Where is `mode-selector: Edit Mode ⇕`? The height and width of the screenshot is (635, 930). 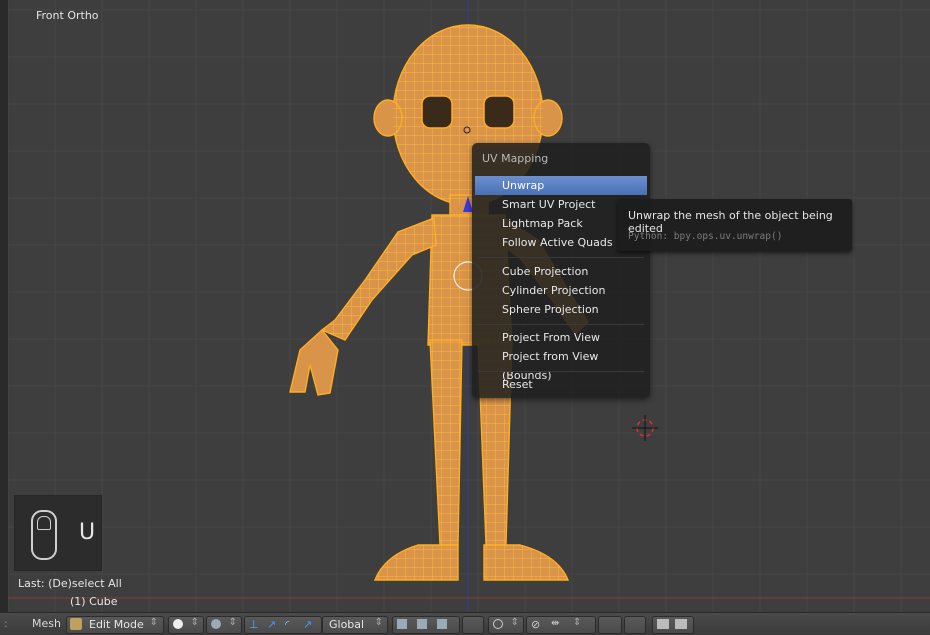 mode-selector: Edit Mode ⇕ is located at coordinates (115, 625).